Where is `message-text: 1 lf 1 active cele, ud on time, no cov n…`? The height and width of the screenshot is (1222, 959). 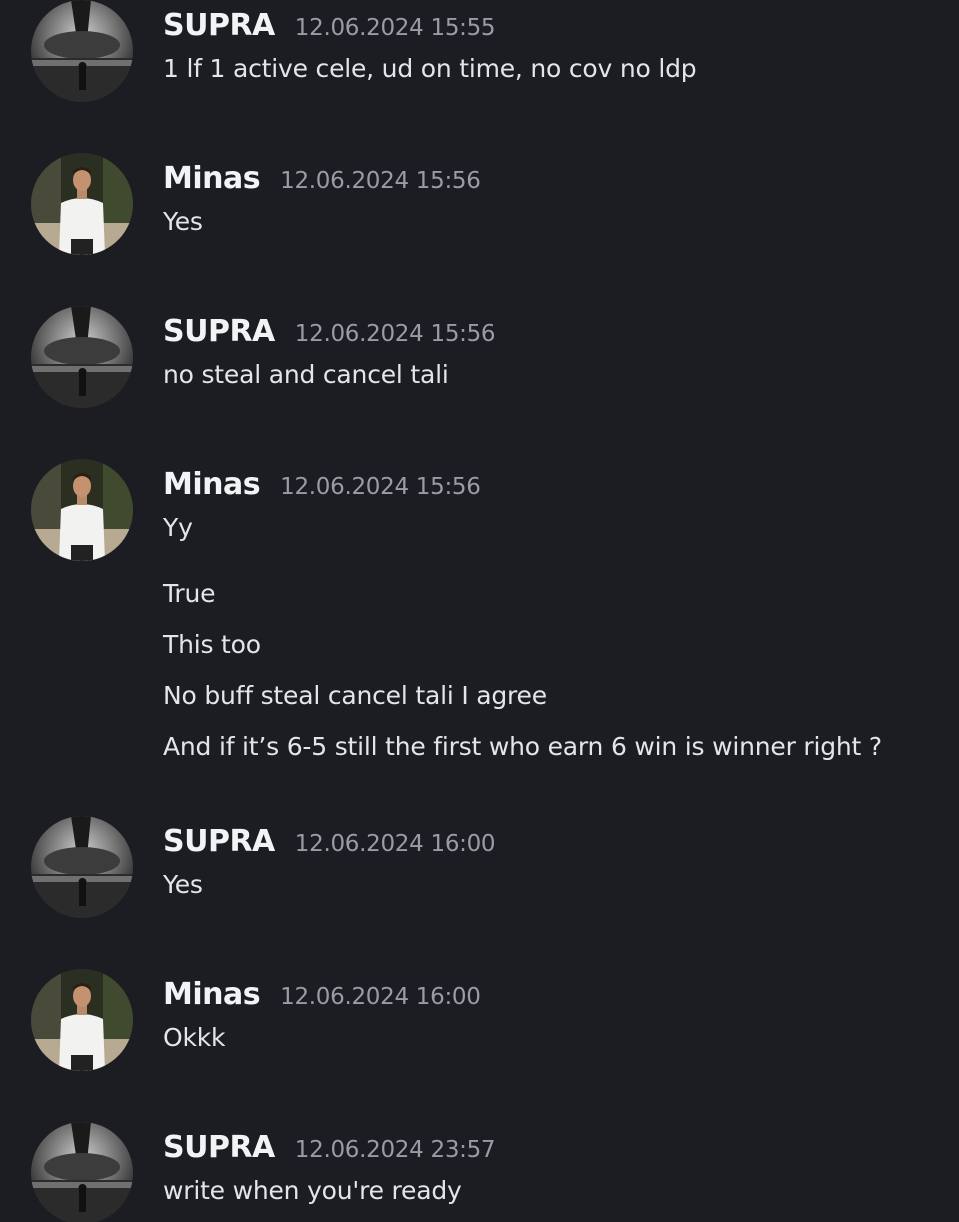 message-text: 1 lf 1 active cele, ud on time, no cov n… is located at coordinates (430, 68).